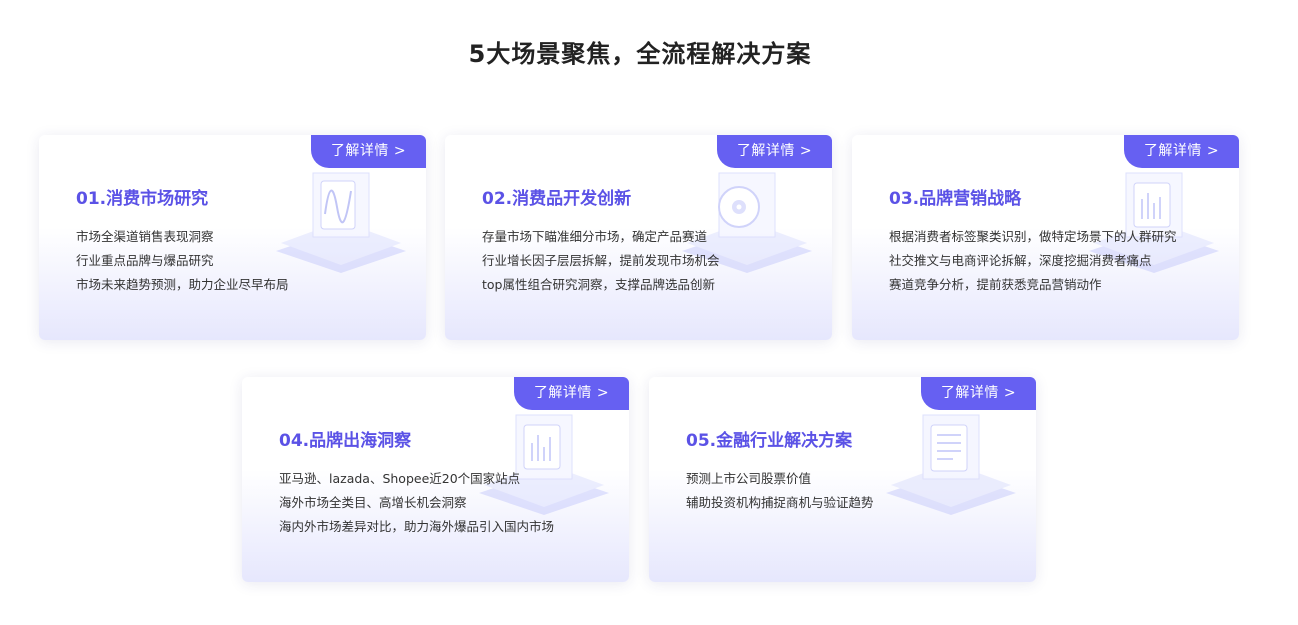 This screenshot has width=1298, height=625. Describe the element at coordinates (1033, 236) in the screenshot. I see `card-line: 根据消费者标签聚类识别，做特定场景下的人群研究` at that location.